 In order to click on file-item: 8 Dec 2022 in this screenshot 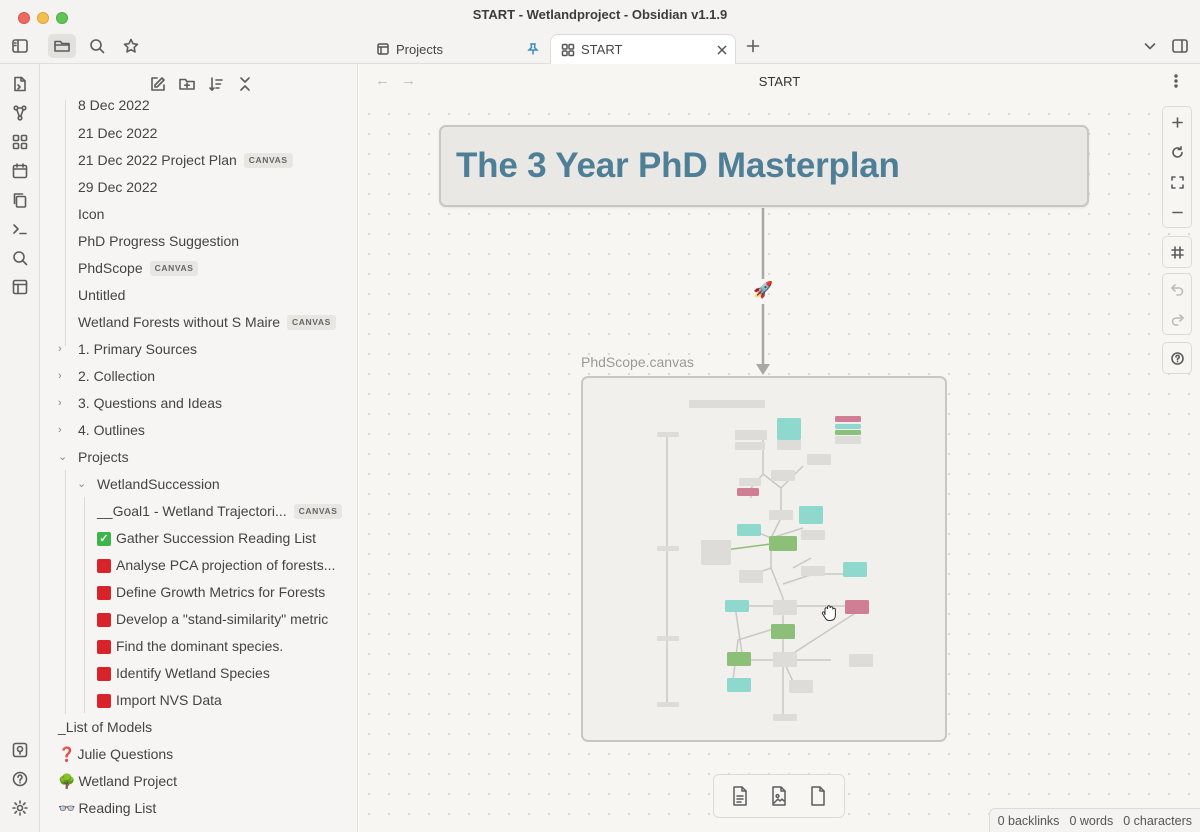, I will do `click(114, 105)`.